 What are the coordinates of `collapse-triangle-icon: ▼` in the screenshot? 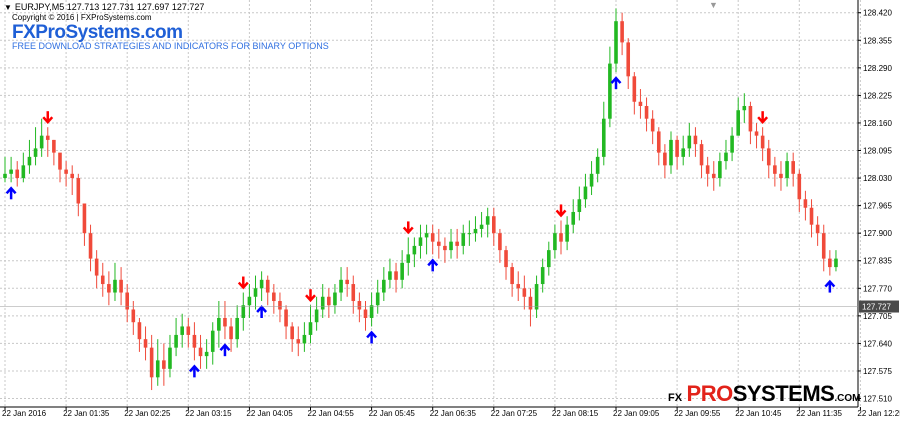 It's located at (8, 7).